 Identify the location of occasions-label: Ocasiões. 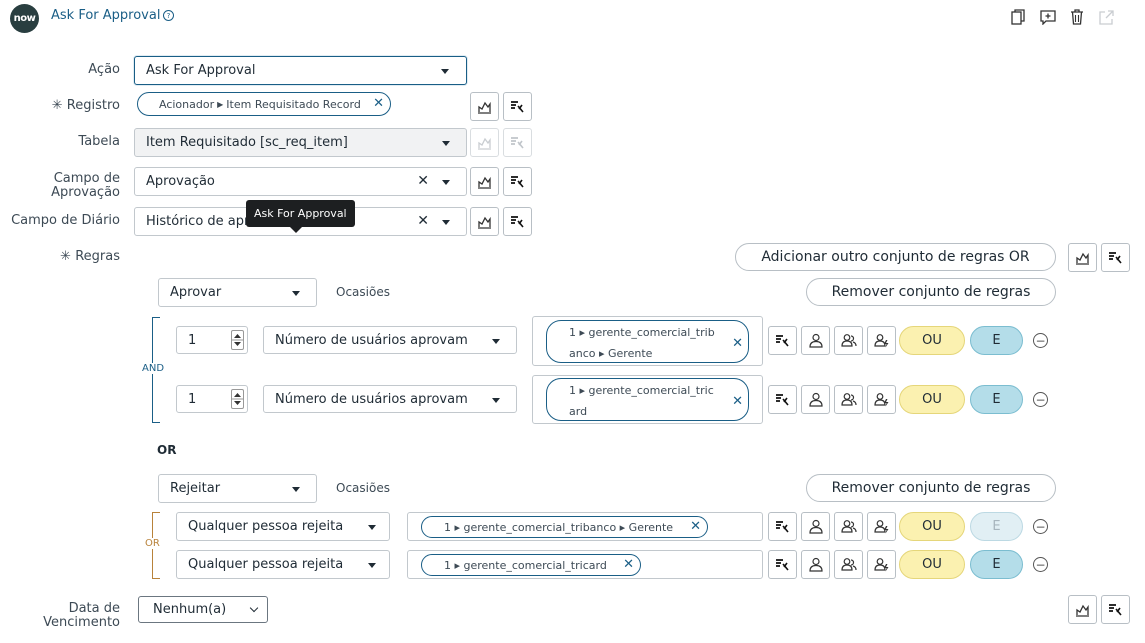
(363, 292).